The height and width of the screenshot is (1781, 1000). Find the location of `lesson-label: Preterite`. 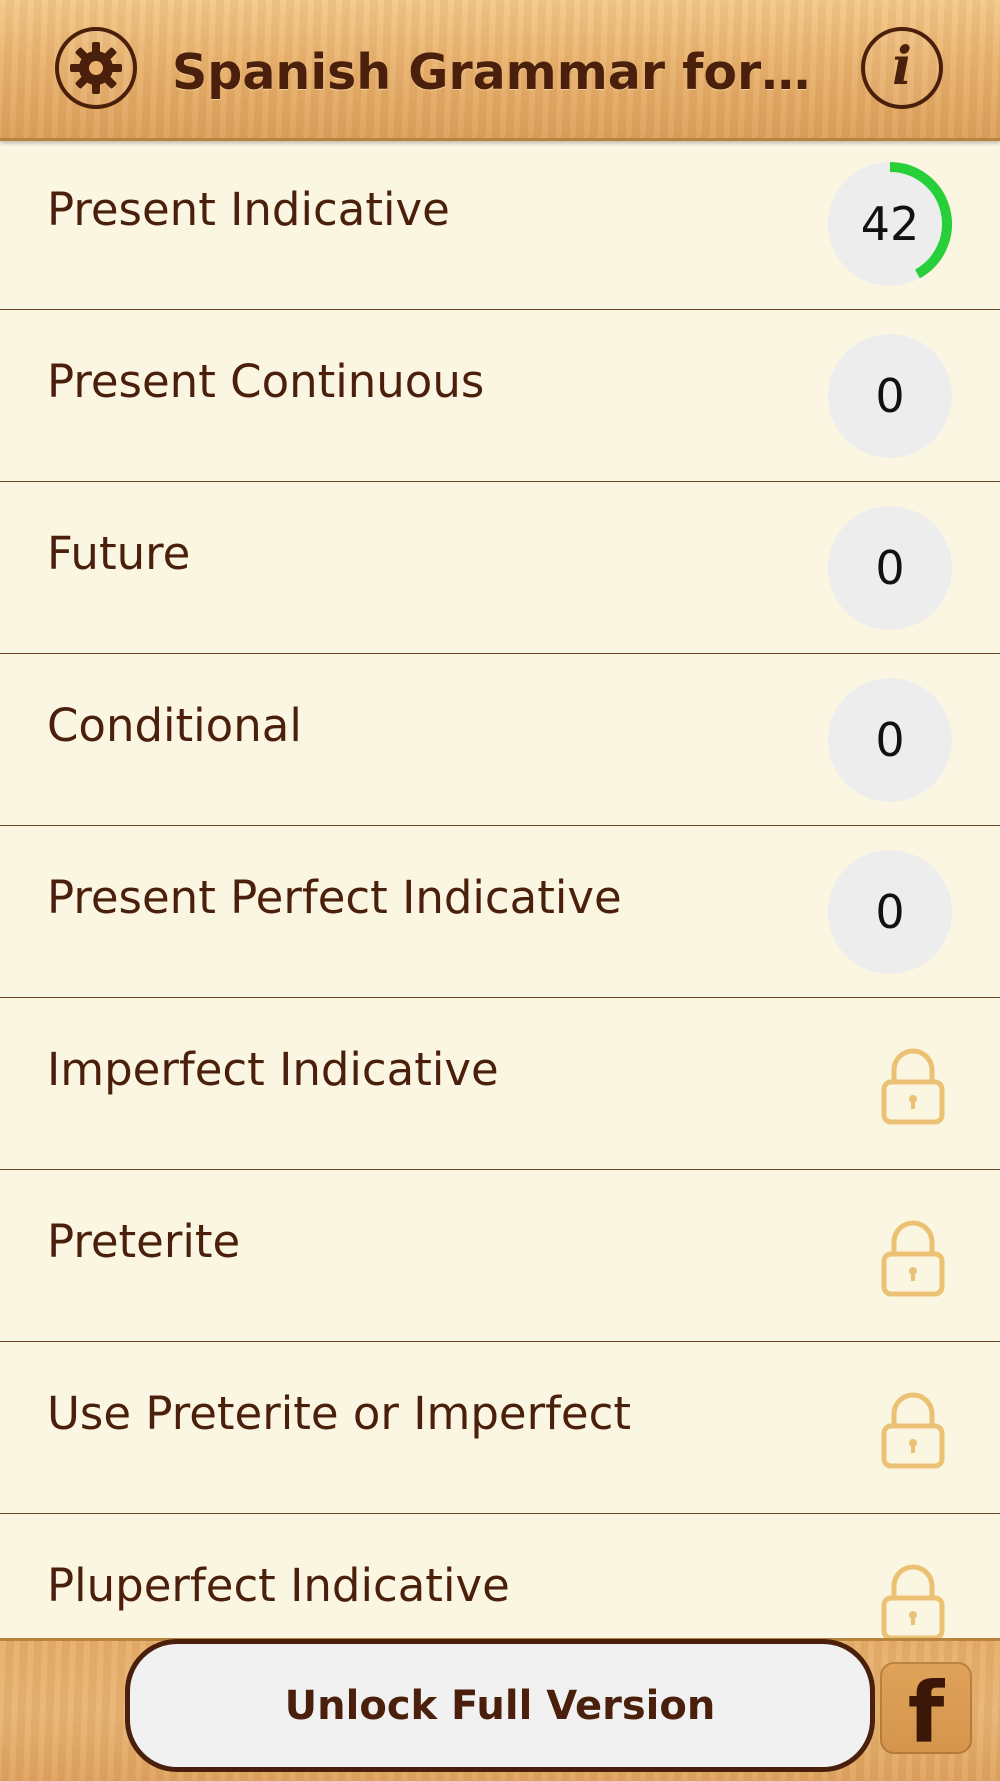

lesson-label: Preterite is located at coordinates (144, 1241).